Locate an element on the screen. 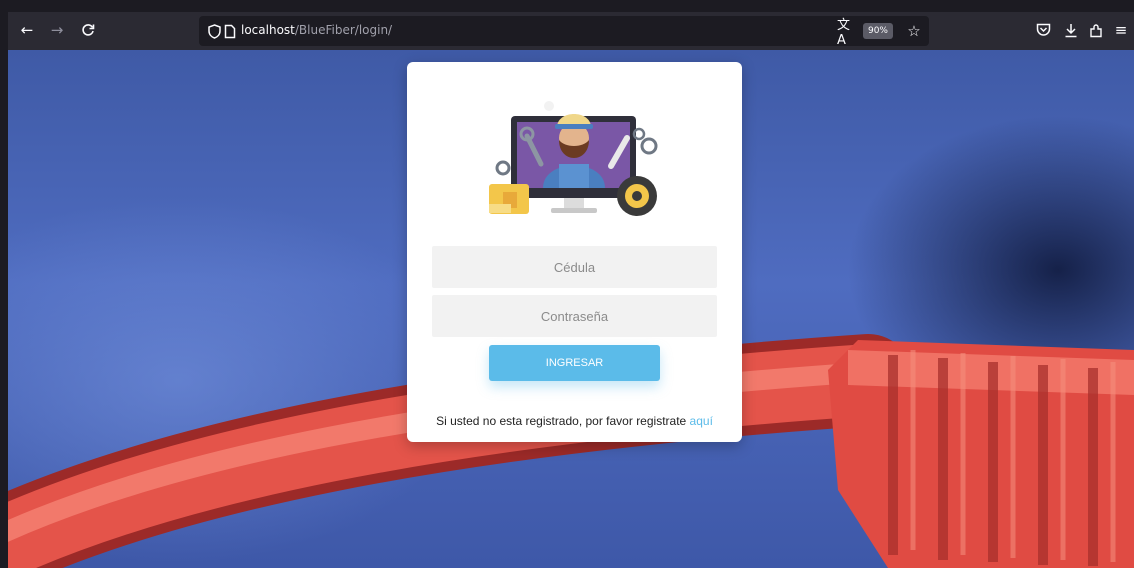 This screenshot has width=1134, height=568. register-link: aquí is located at coordinates (701, 421).